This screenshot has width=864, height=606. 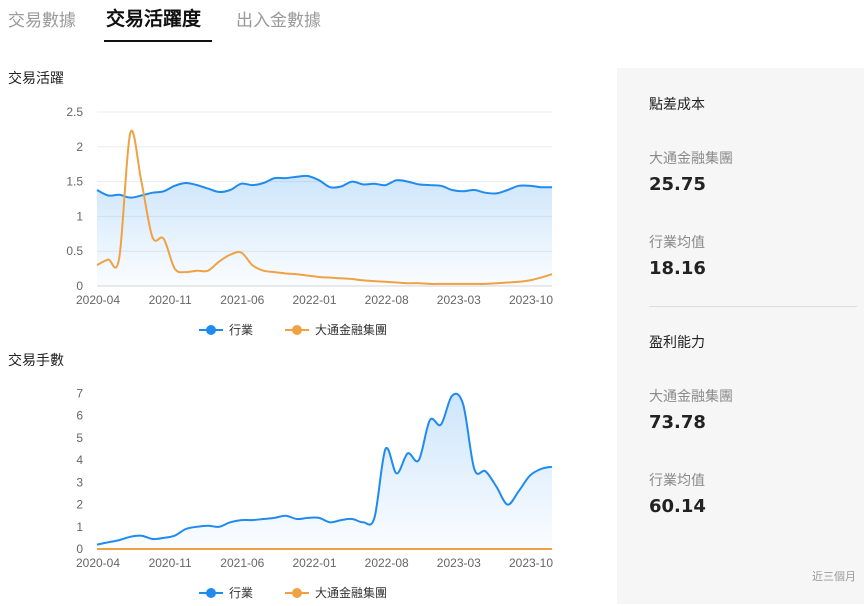 I want to click on profit-industry-value: 60.14, so click(x=677, y=506).